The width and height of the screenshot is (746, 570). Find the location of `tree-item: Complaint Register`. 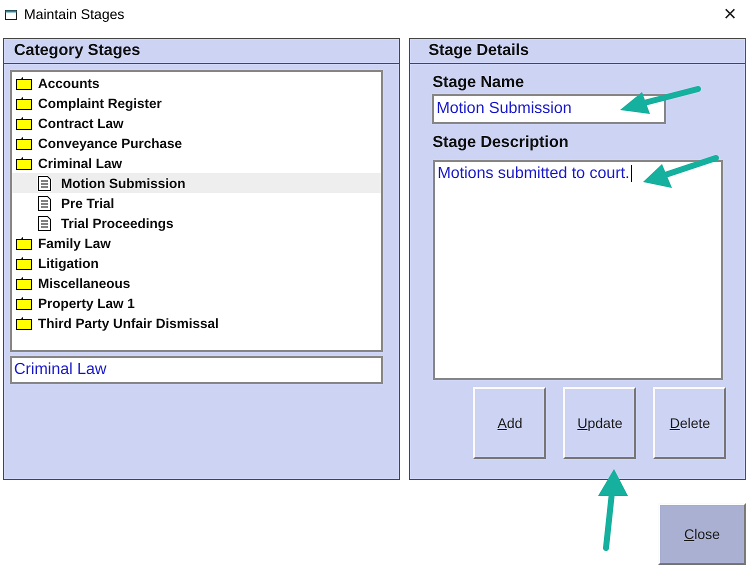

tree-item: Complaint Register is located at coordinates (197, 103).